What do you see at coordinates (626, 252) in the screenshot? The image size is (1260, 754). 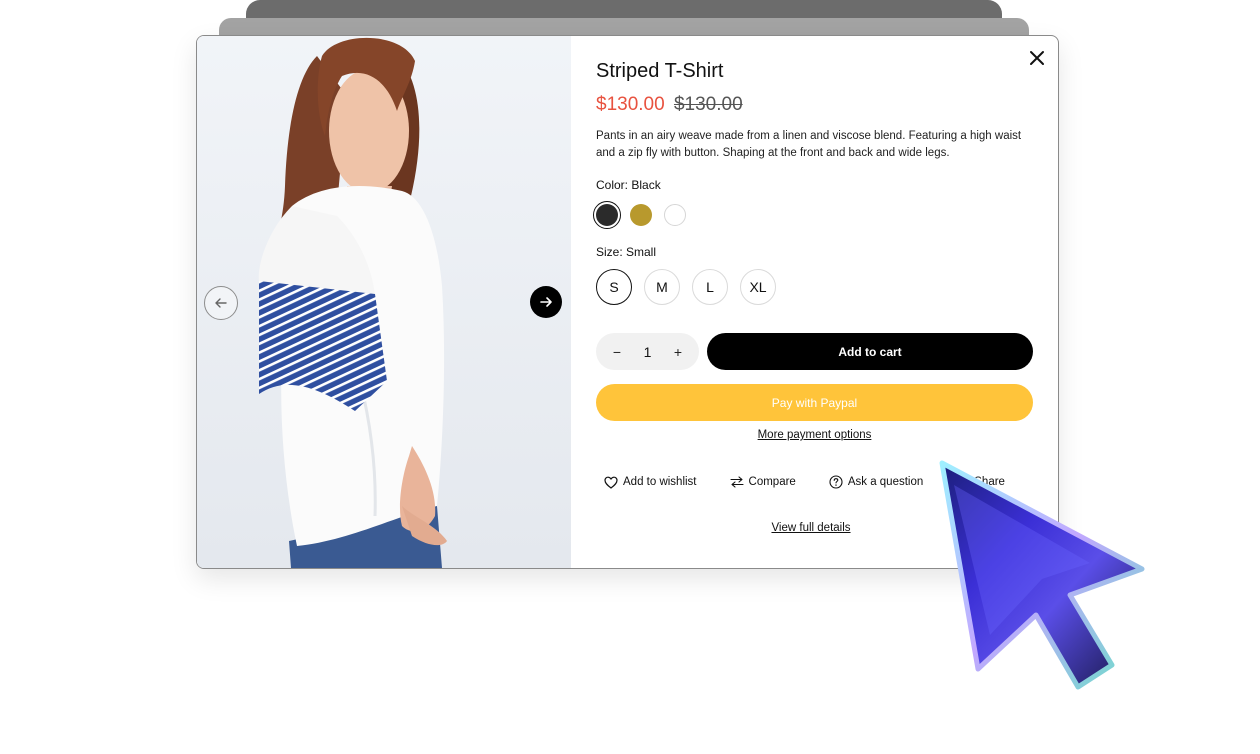 I see `size-label: Size: Small` at bounding box center [626, 252].